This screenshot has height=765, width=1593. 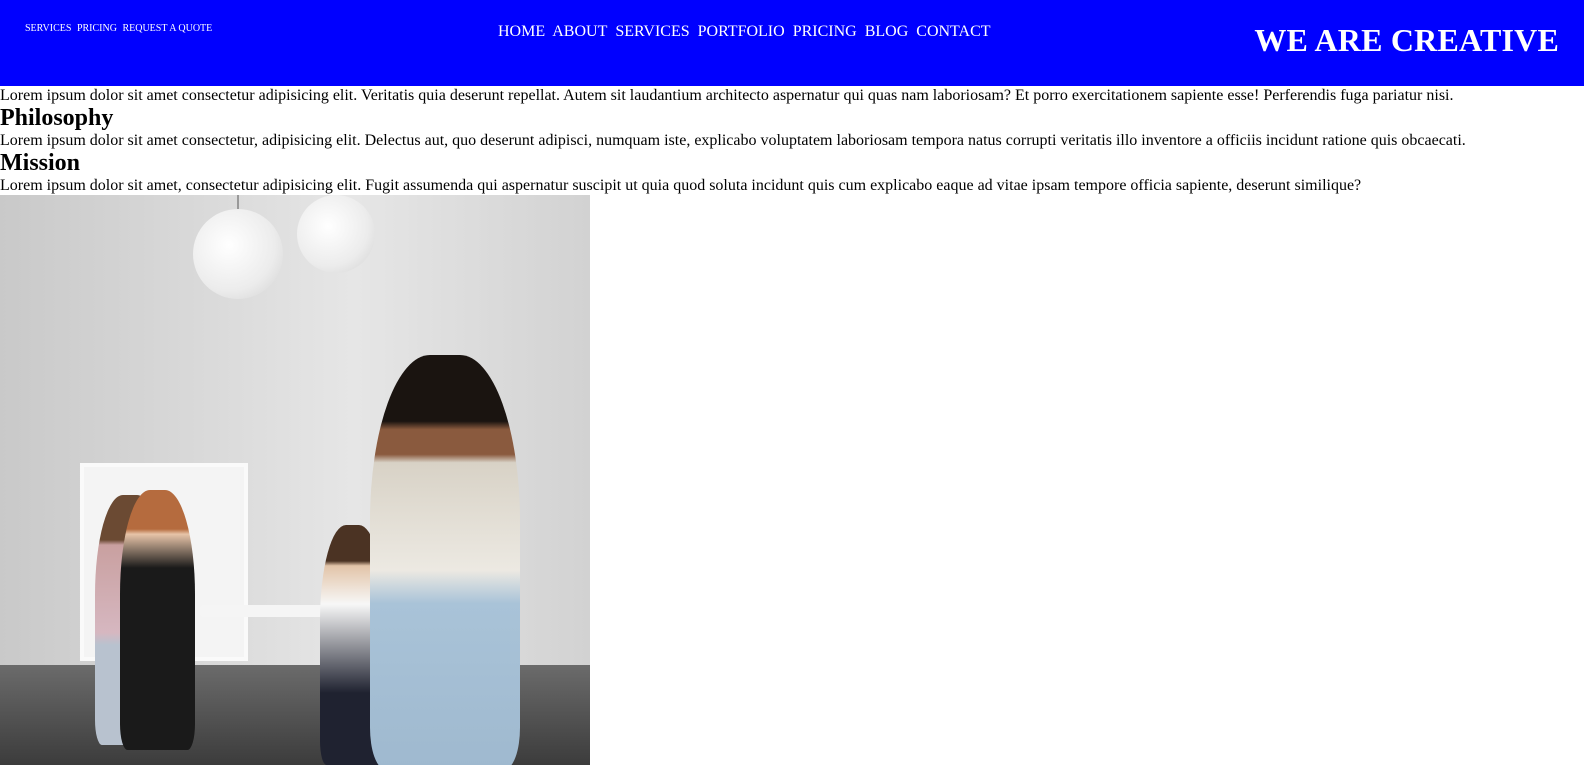 What do you see at coordinates (40, 163) in the screenshot?
I see `mission-heading: Mission` at bounding box center [40, 163].